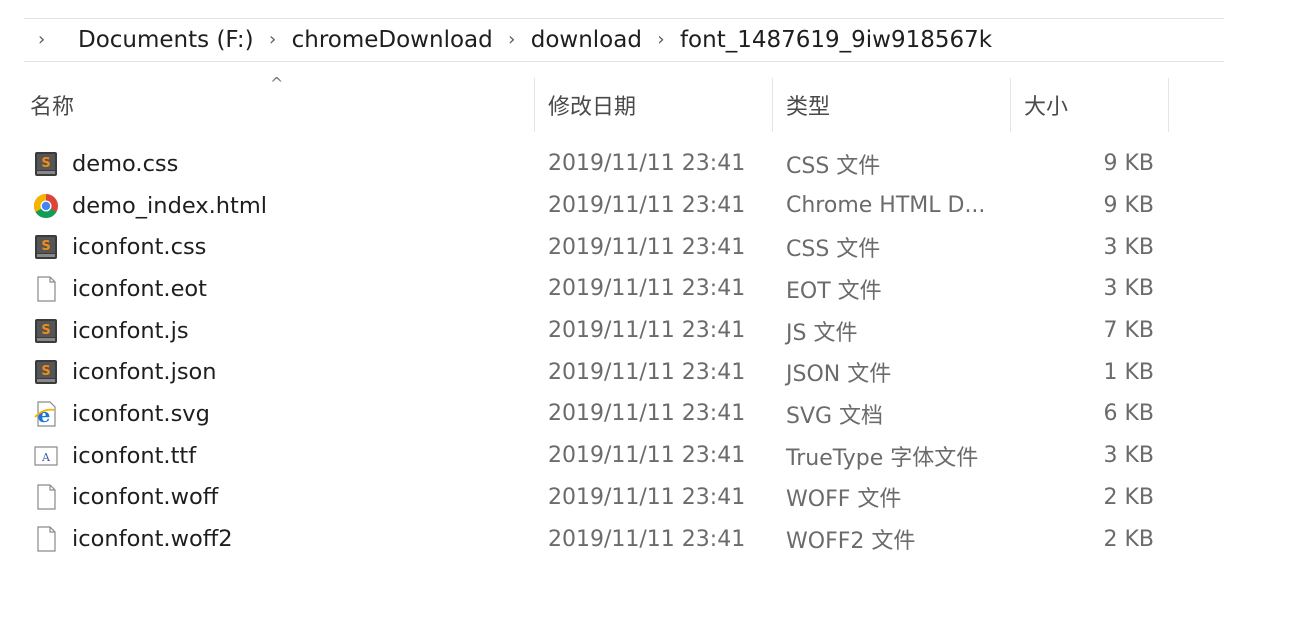  What do you see at coordinates (392, 40) in the screenshot?
I see `breadcrumb-item-chromedownload: chromeDownload` at bounding box center [392, 40].